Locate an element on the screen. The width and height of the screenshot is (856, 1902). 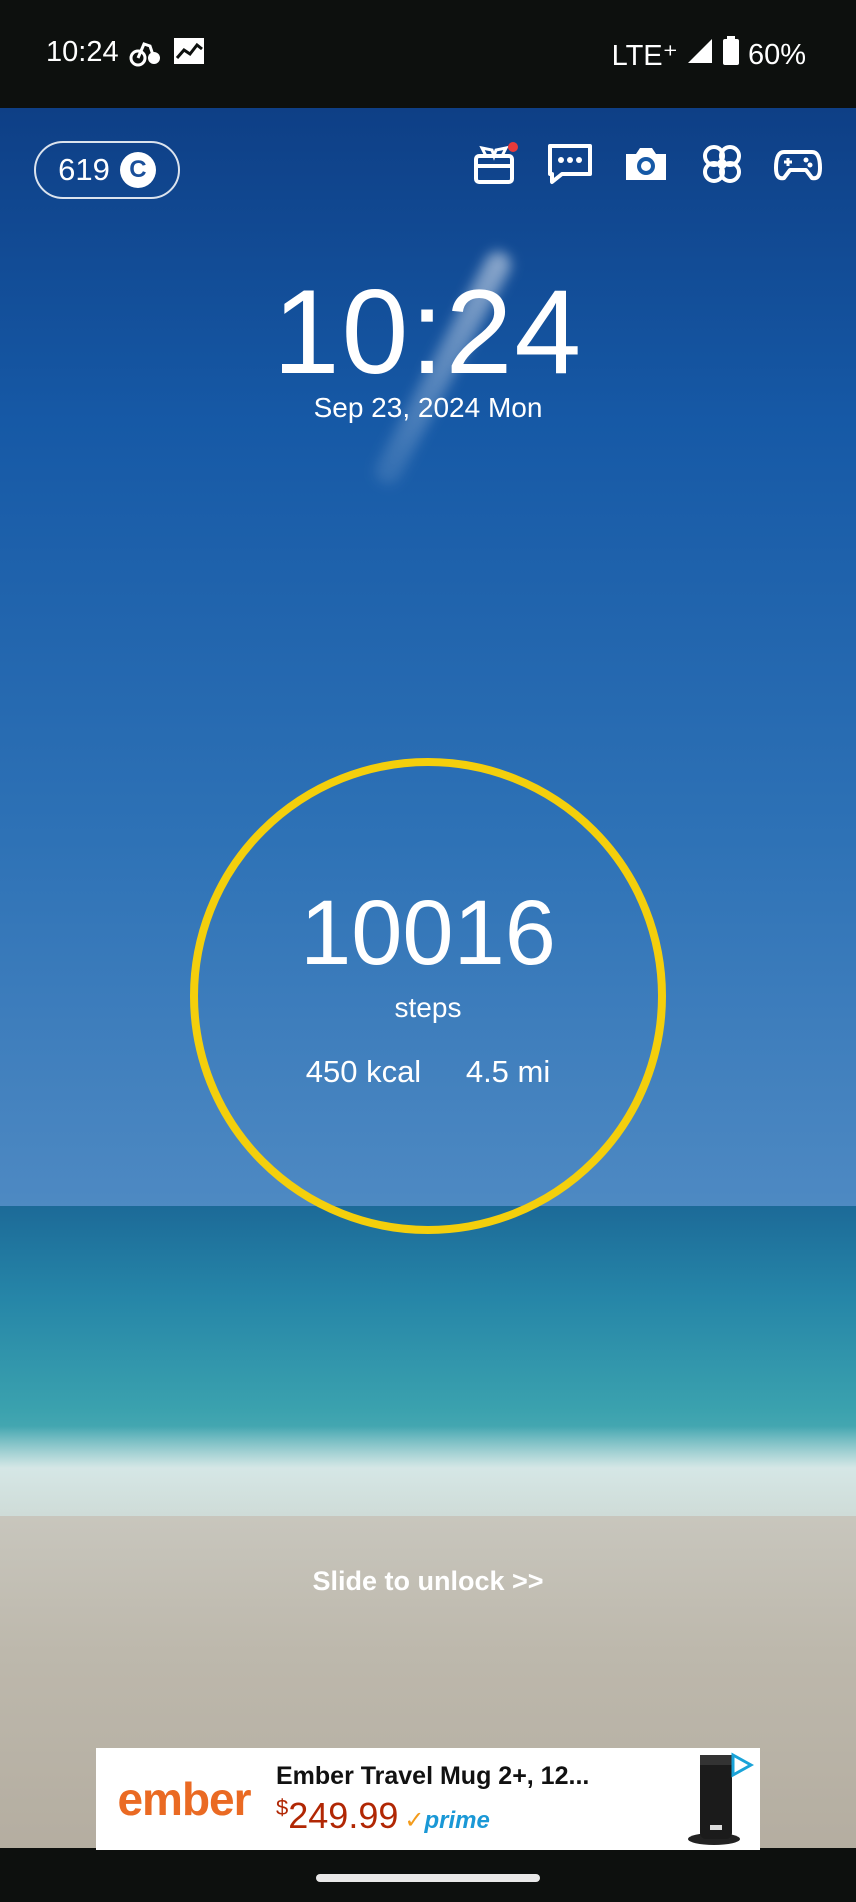
clover-icon is located at coordinates (722, 164).